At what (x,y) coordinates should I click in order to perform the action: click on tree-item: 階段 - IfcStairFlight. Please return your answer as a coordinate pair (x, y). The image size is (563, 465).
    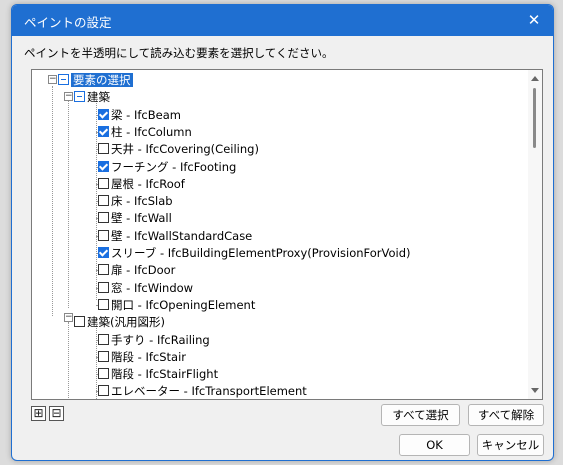
    Looking at the image, I should click on (157, 374).